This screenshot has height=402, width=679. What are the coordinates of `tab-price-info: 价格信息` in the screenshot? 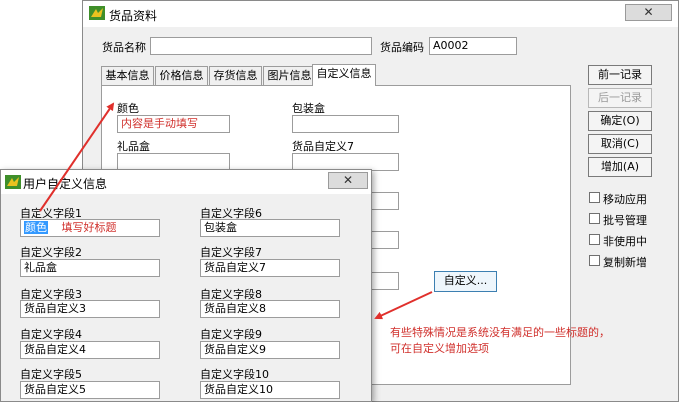 It's located at (181, 75).